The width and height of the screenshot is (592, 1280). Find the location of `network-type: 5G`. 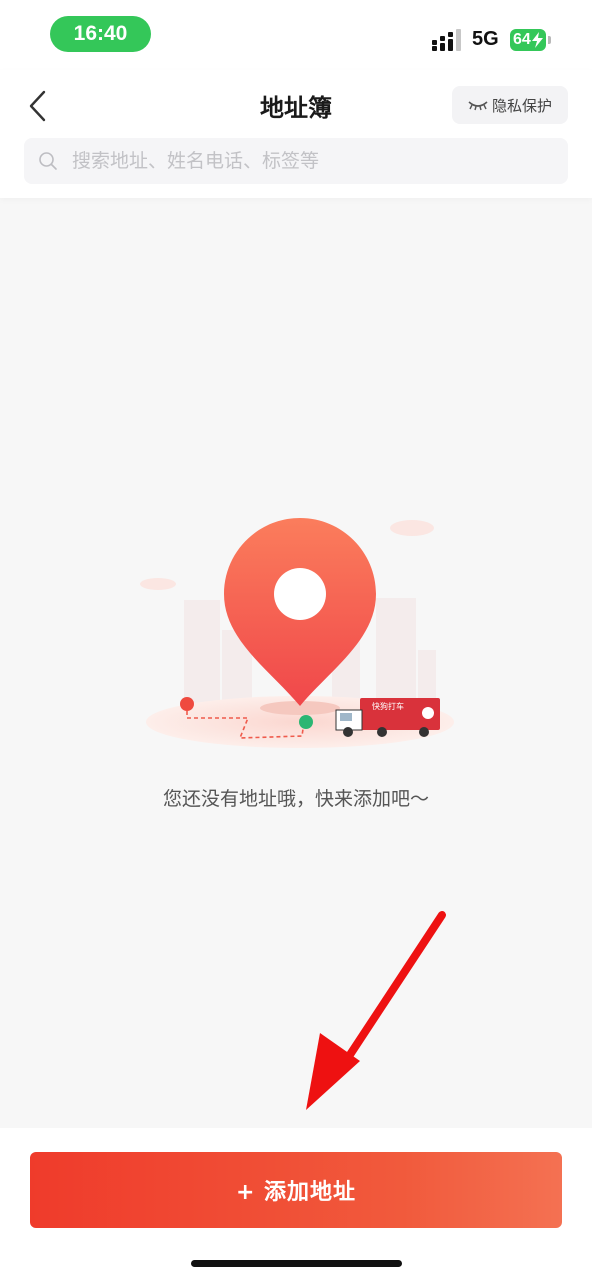

network-type: 5G is located at coordinates (485, 39).